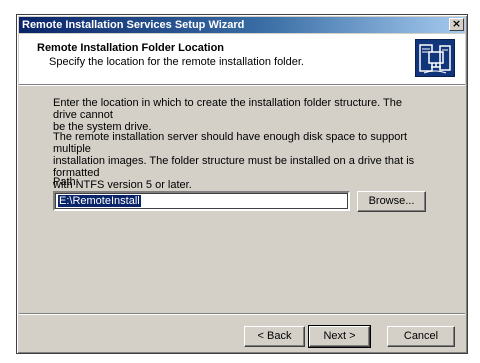 This screenshot has width=480, height=363. I want to click on next-button: Next >, so click(339, 336).